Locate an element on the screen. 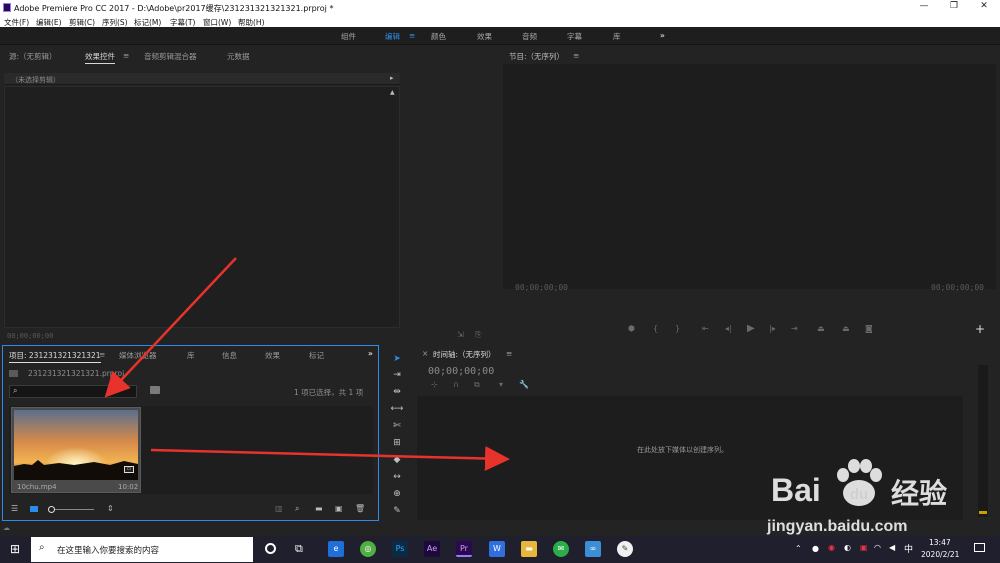 The height and width of the screenshot is (563, 1000). search-icon: ⌕ is located at coordinates (42, 547).